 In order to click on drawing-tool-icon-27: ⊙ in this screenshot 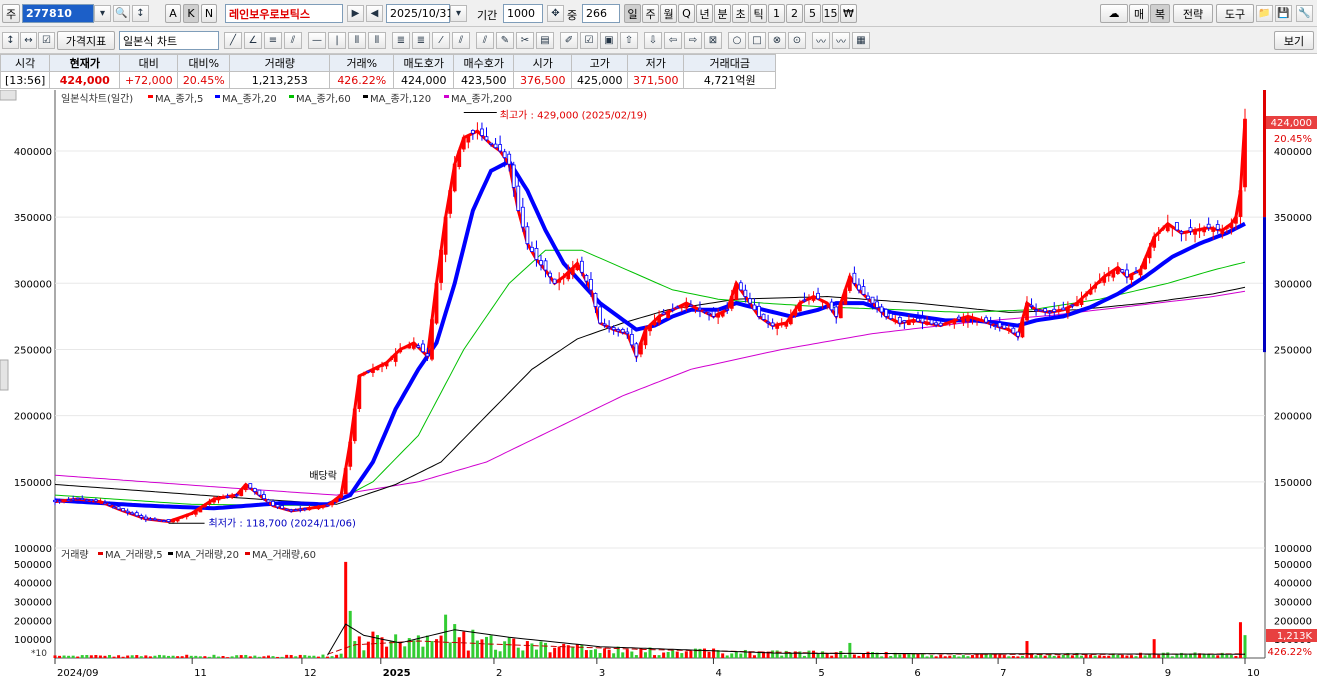, I will do `click(797, 40)`.